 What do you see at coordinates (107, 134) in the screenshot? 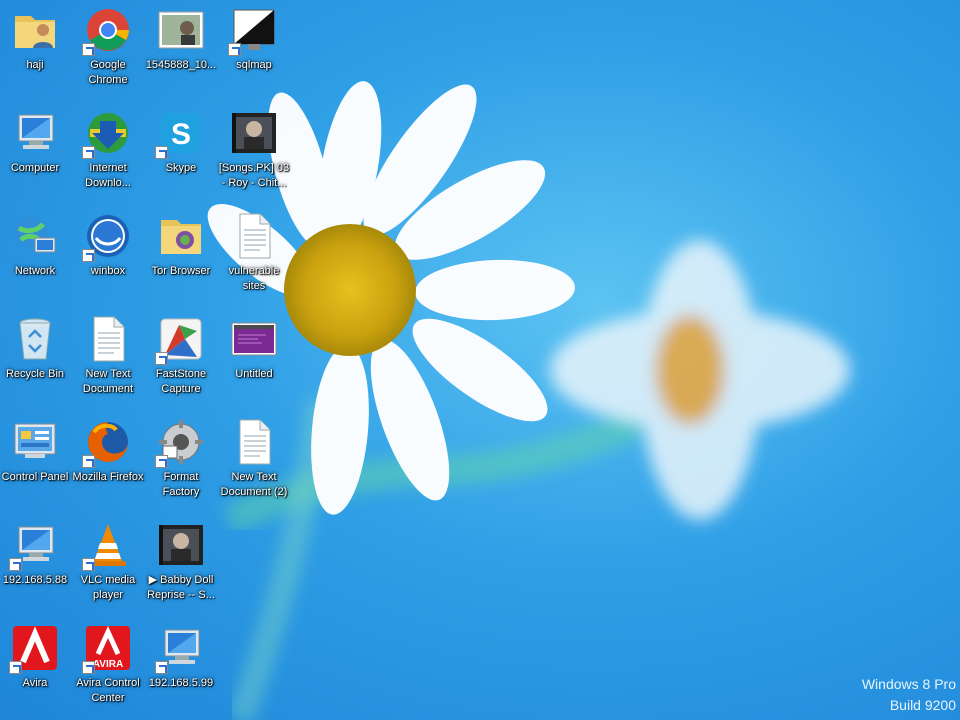
I see `internet-download-manager-icon` at bounding box center [107, 134].